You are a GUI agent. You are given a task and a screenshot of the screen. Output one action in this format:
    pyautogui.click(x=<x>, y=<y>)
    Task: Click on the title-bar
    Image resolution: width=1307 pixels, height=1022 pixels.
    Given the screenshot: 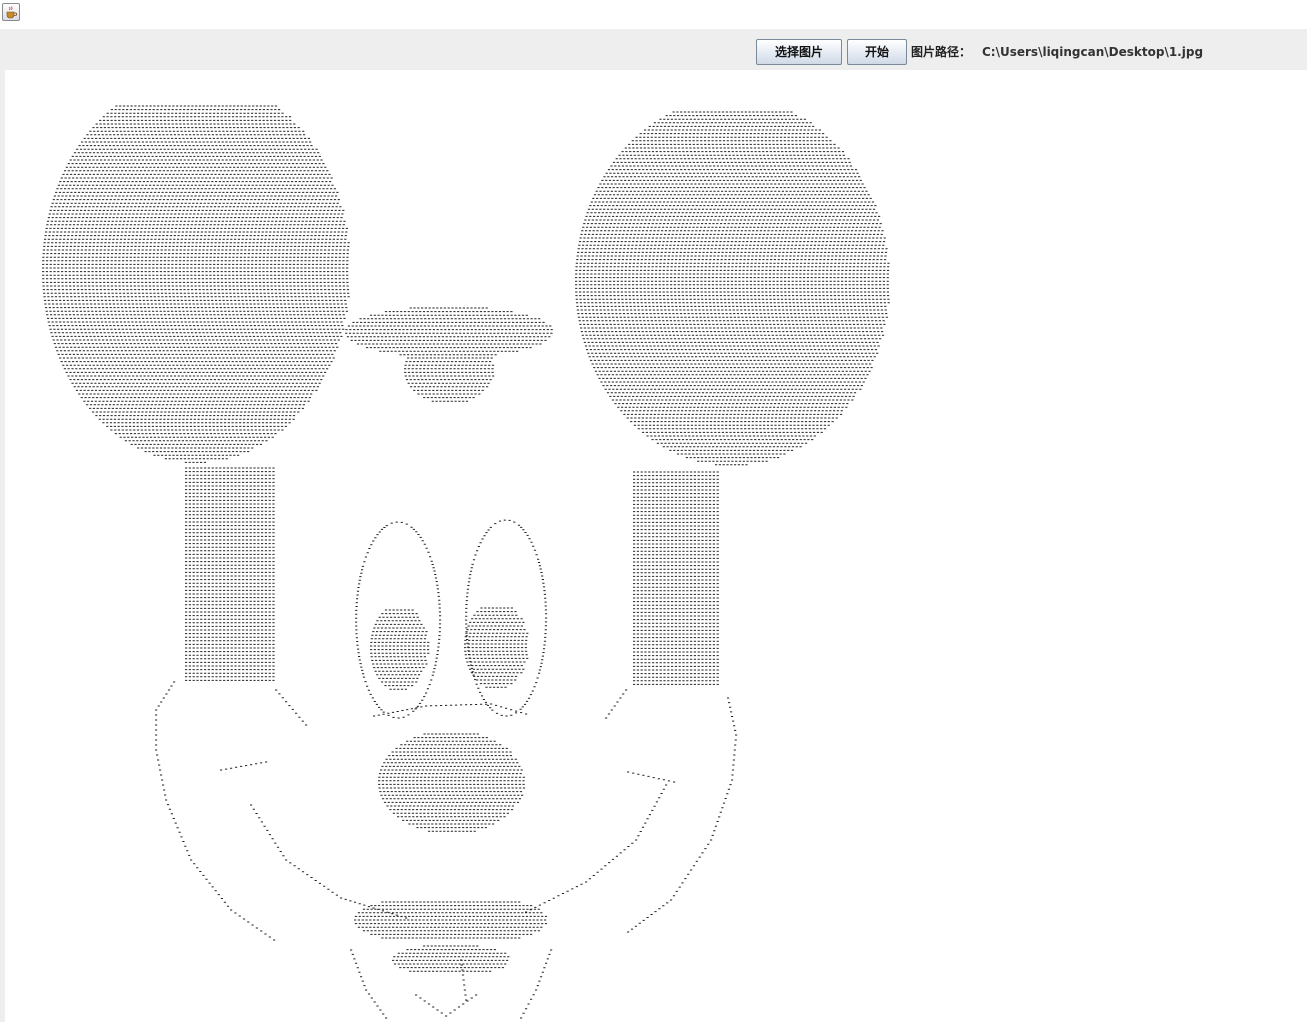 What is the action you would take?
    pyautogui.click(x=653, y=14)
    